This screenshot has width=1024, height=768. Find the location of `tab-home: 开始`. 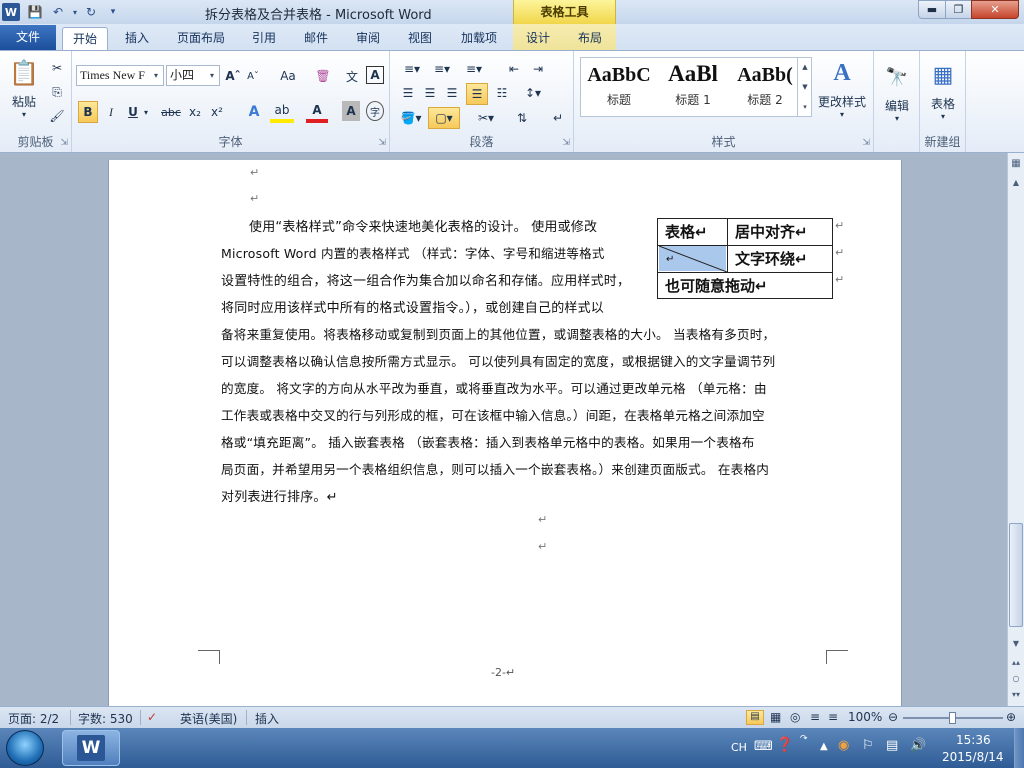

tab-home: 开始 is located at coordinates (85, 38).